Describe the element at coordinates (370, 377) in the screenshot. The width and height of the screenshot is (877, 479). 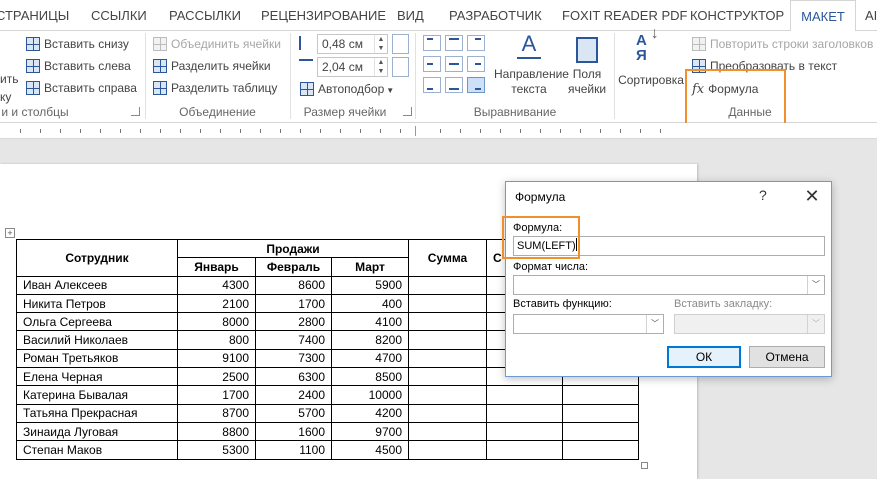
I see `cell-mar: 8500` at that location.